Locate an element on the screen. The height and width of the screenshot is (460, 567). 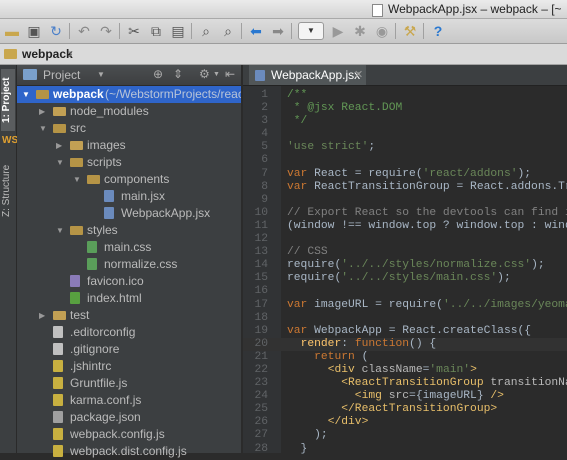
replace-icon: ⌕ is located at coordinates (228, 31).